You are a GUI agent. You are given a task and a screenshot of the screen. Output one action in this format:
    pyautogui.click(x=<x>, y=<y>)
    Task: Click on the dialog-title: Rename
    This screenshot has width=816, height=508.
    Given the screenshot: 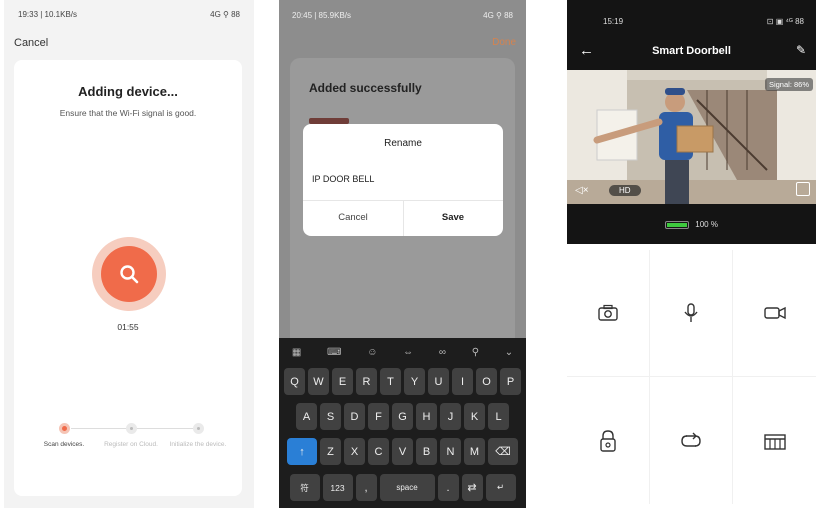 What is the action you would take?
    pyautogui.click(x=403, y=143)
    